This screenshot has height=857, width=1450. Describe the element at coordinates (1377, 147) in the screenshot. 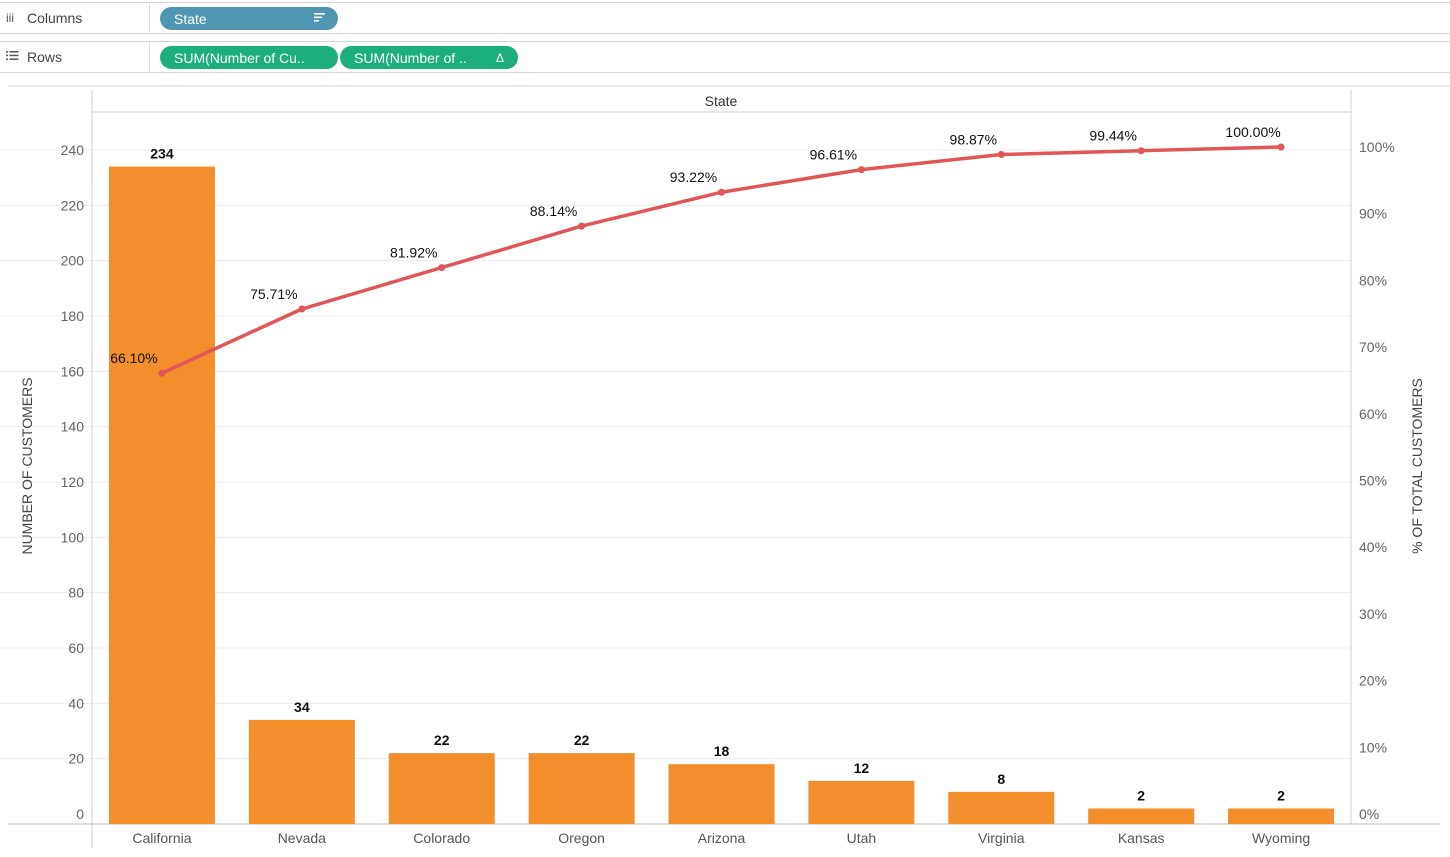

I see `right-tick-label: 100%` at that location.